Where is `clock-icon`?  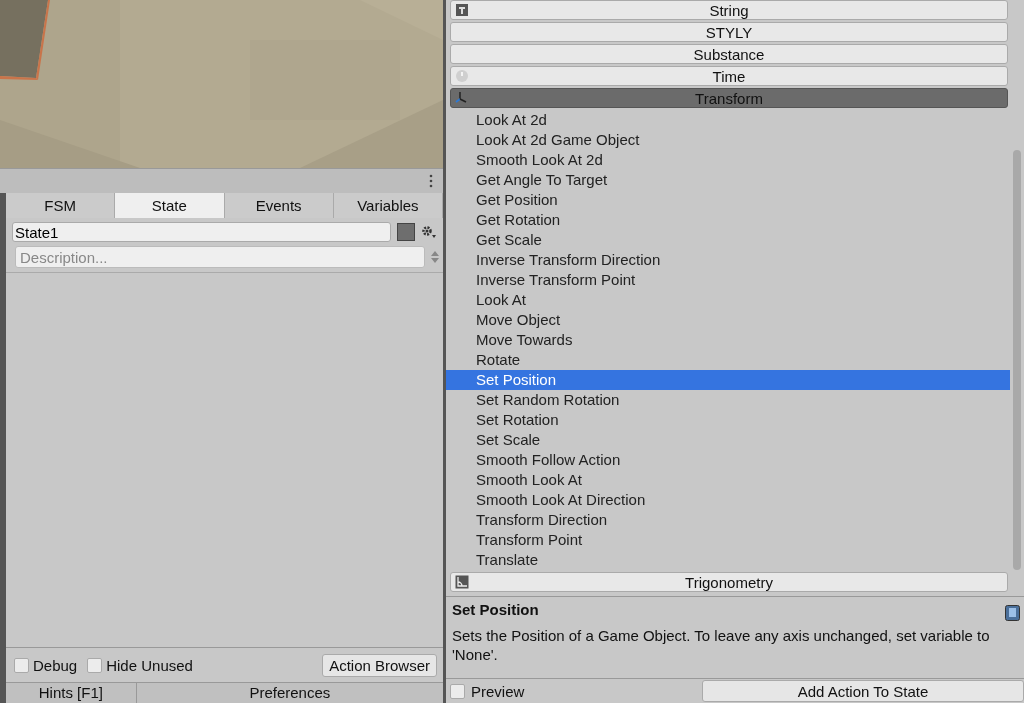
clock-icon is located at coordinates (462, 76).